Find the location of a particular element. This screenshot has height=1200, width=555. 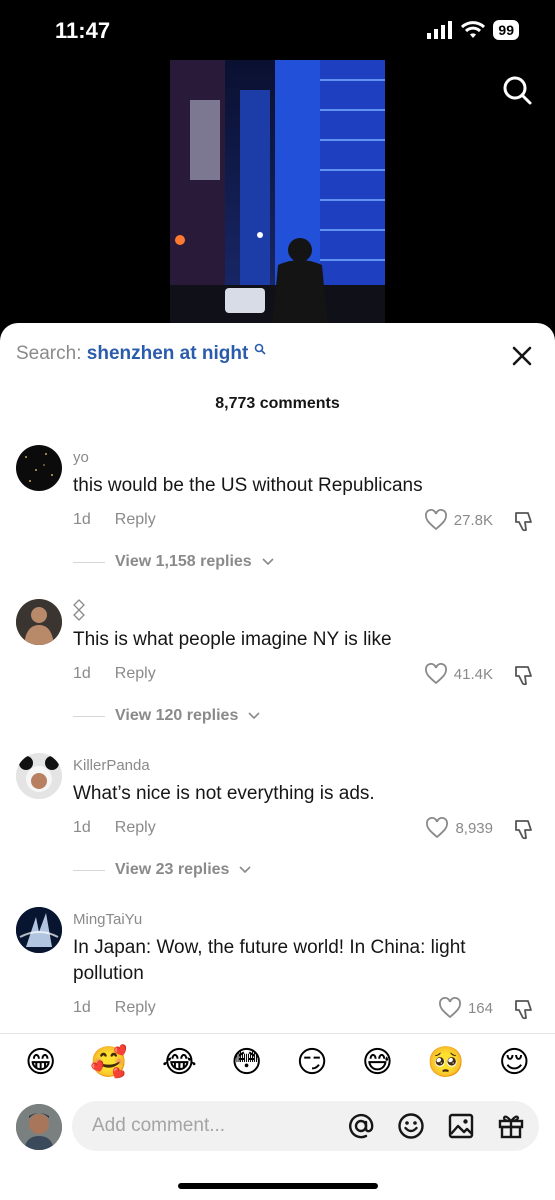

battery-indicator: 99 is located at coordinates (506, 30).